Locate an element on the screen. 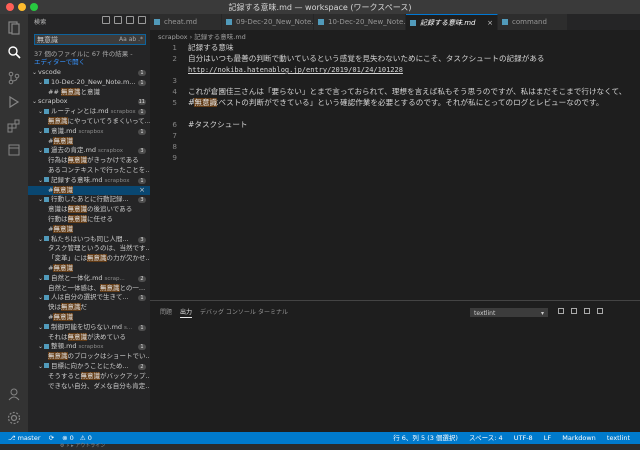 The width and height of the screenshot is (640, 450). collapse-all-icon is located at coordinates (142, 20).